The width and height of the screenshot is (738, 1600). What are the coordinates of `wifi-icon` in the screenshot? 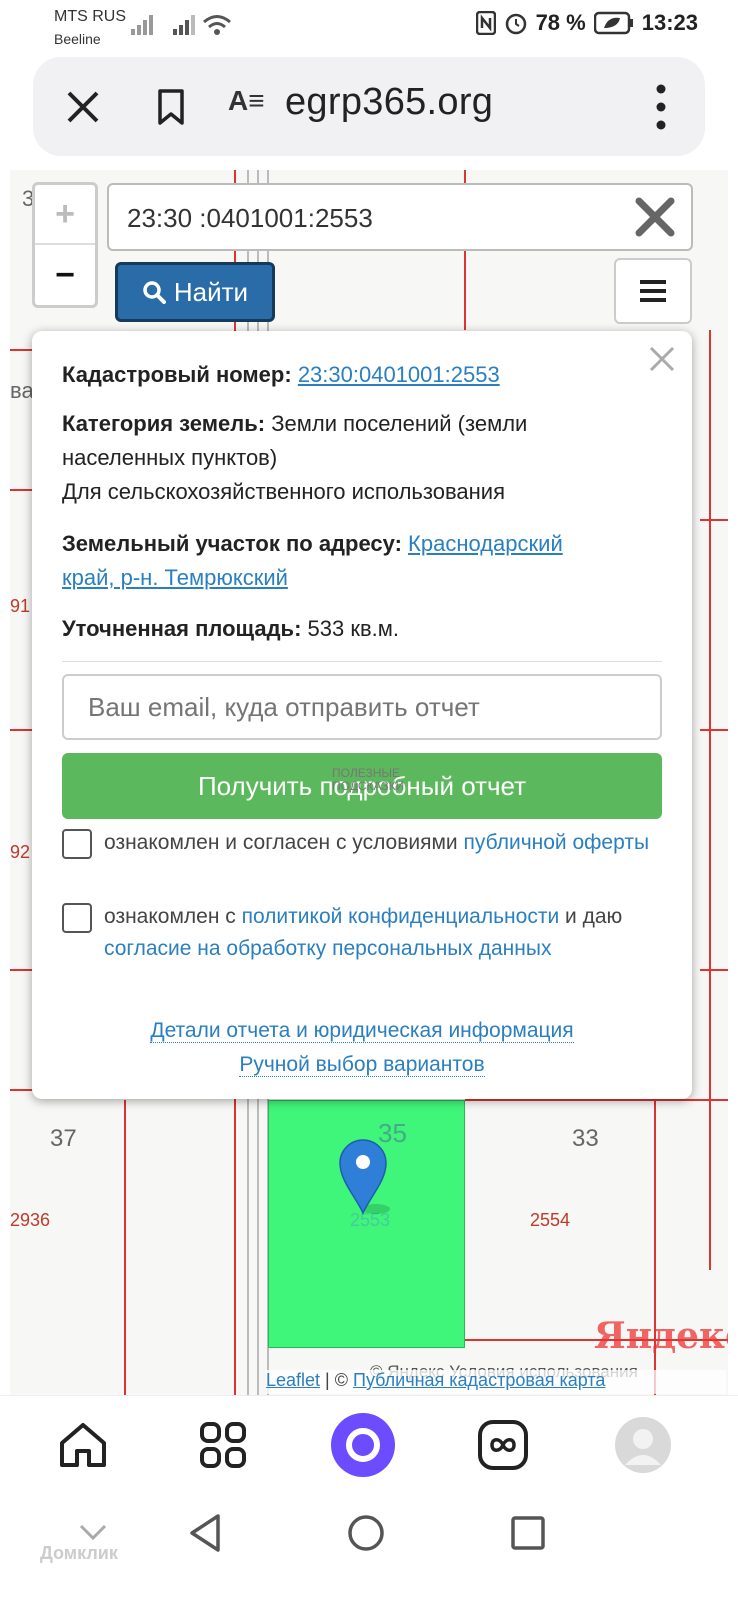 It's located at (217, 25).